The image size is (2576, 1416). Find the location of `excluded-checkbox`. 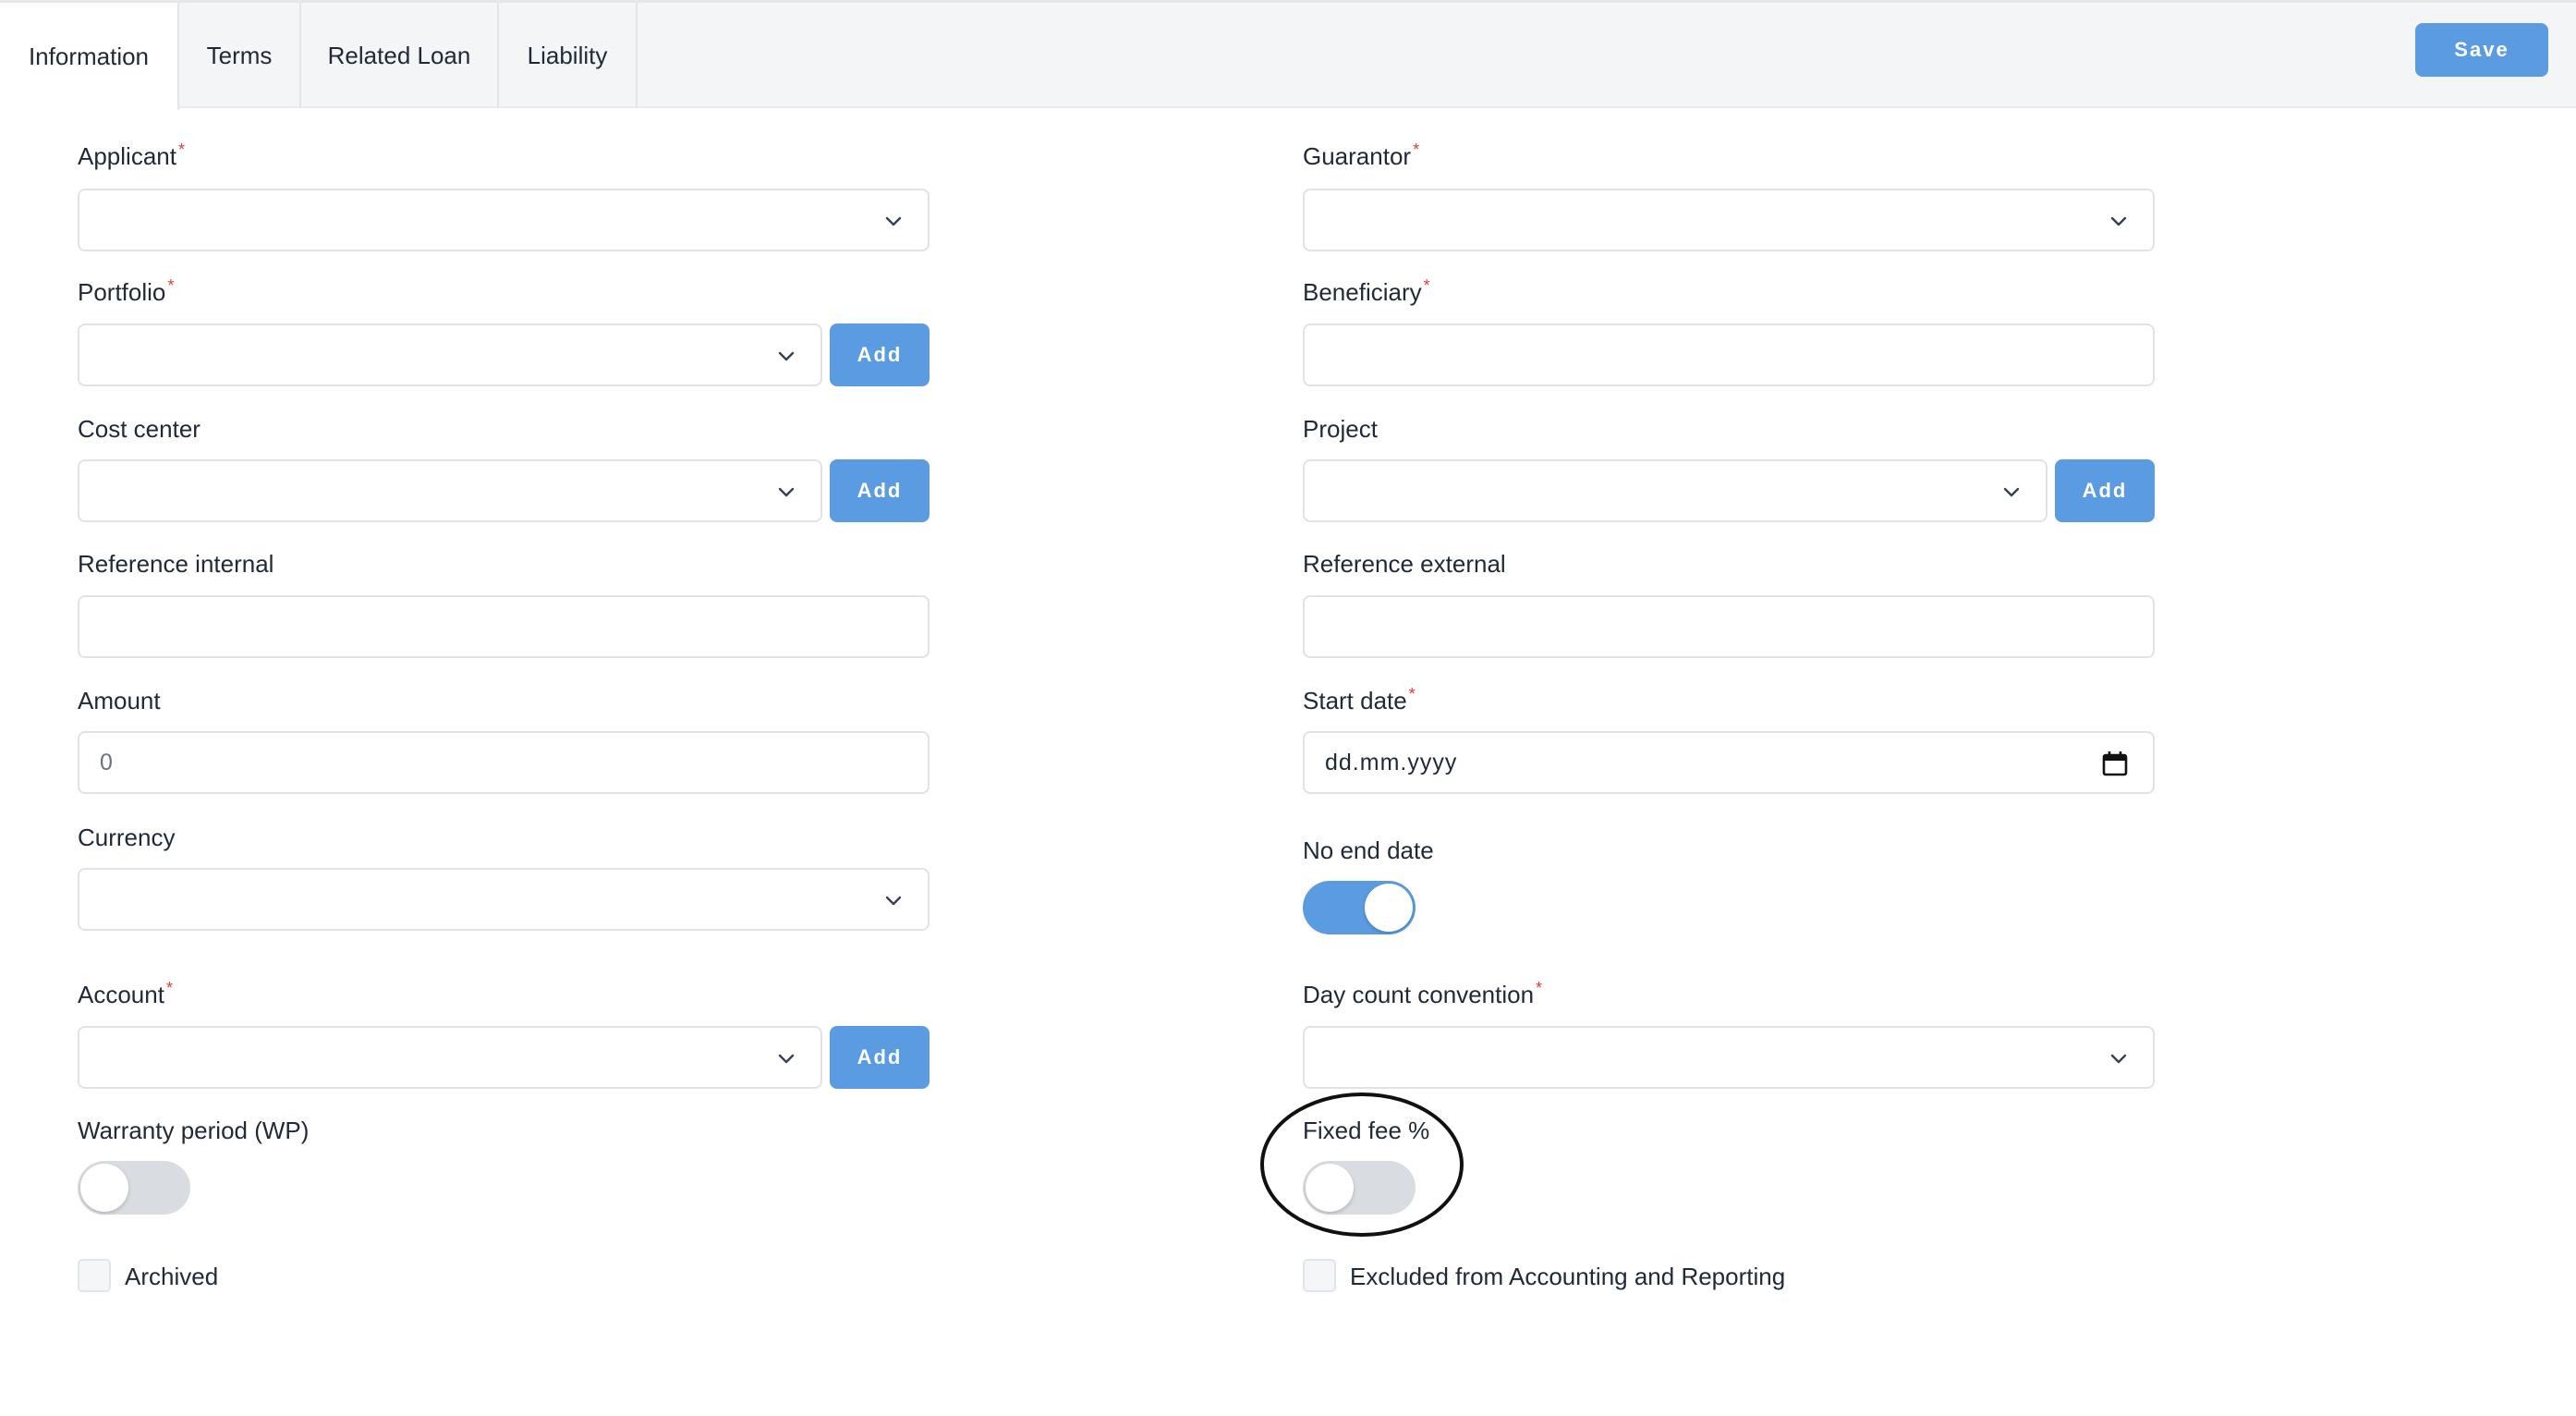

excluded-checkbox is located at coordinates (1319, 1275).